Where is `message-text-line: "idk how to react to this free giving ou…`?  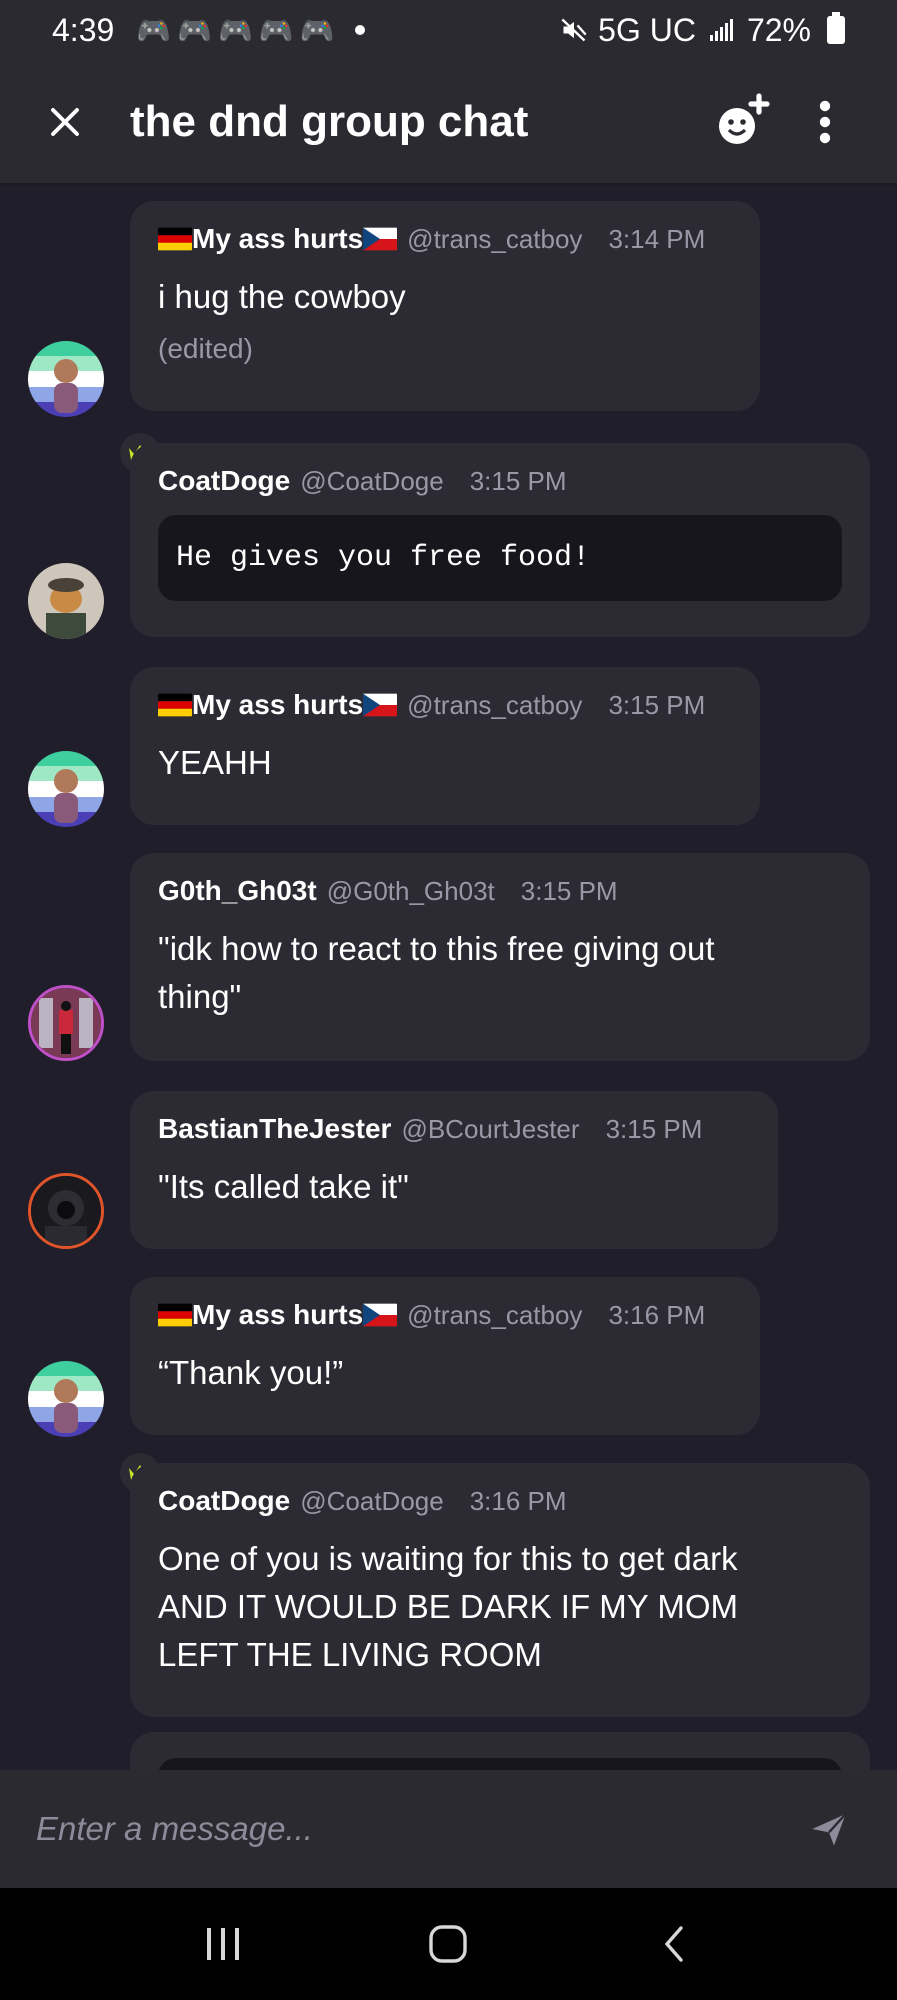
message-text-line: "idk how to react to this free giving ou… is located at coordinates (436, 948).